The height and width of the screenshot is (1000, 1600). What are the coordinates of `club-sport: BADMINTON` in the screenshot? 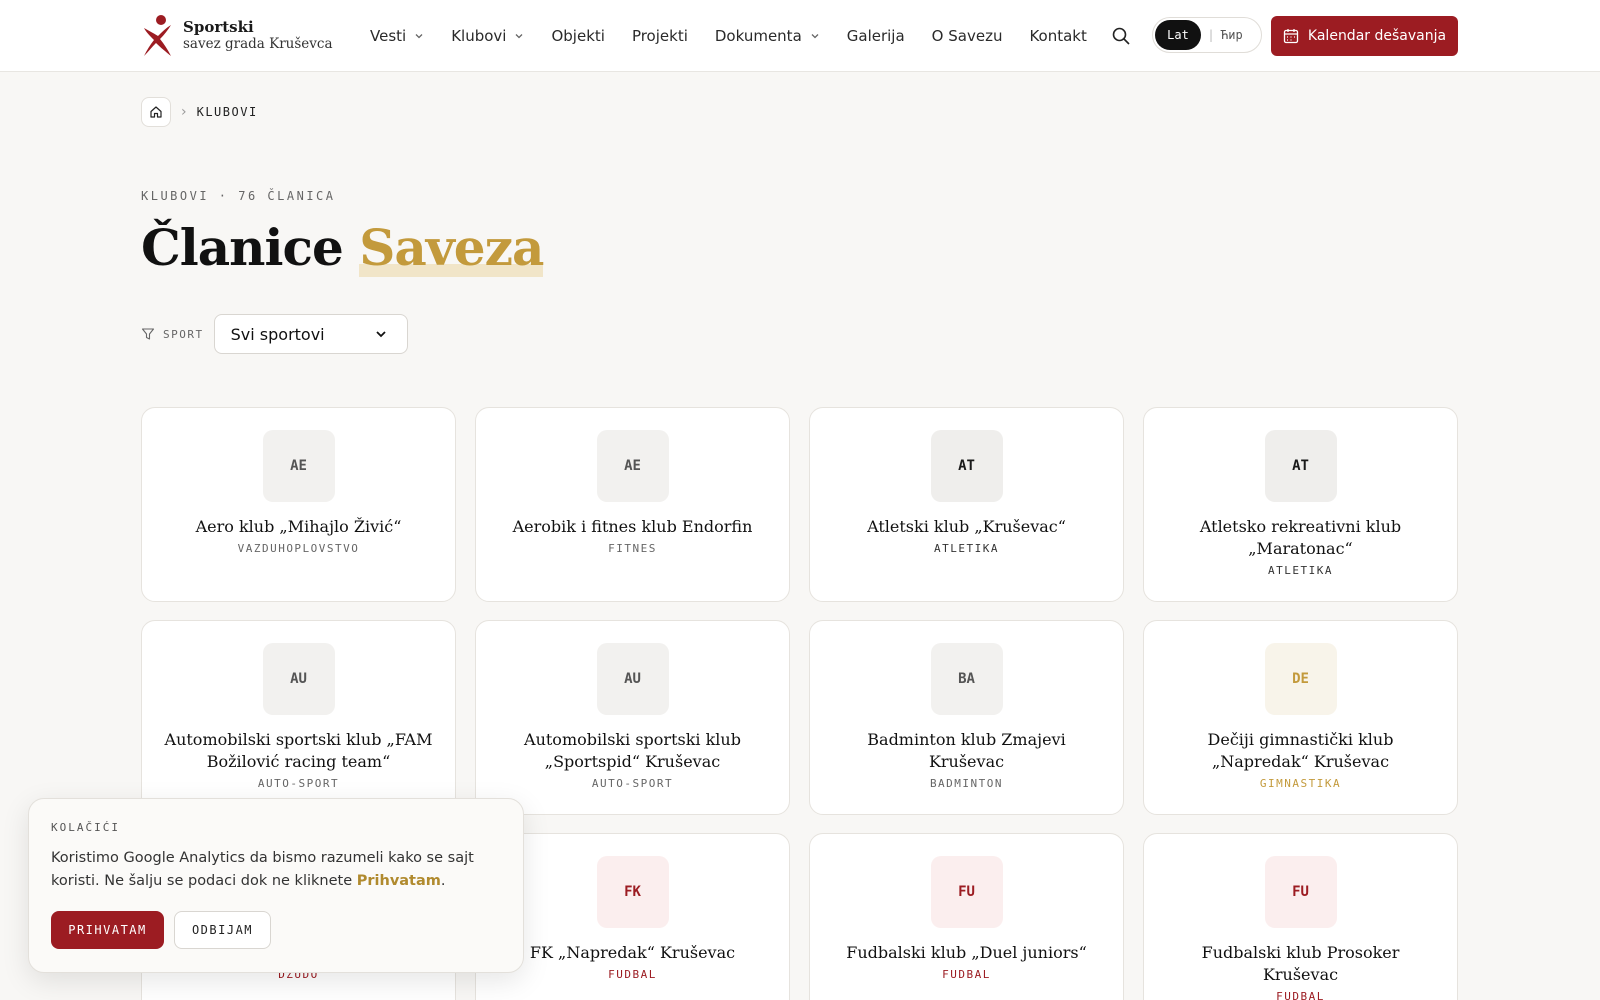 It's located at (966, 783).